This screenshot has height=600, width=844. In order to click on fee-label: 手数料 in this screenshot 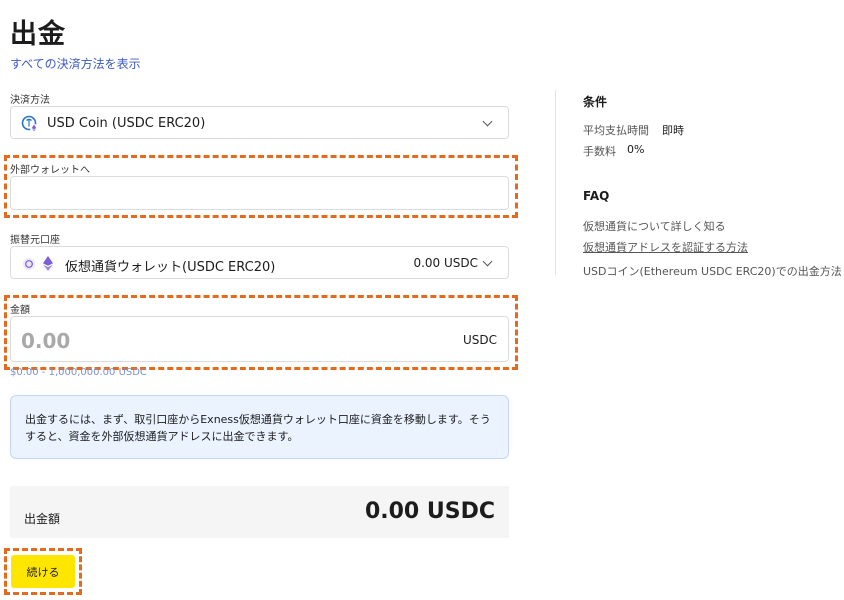, I will do `click(599, 151)`.